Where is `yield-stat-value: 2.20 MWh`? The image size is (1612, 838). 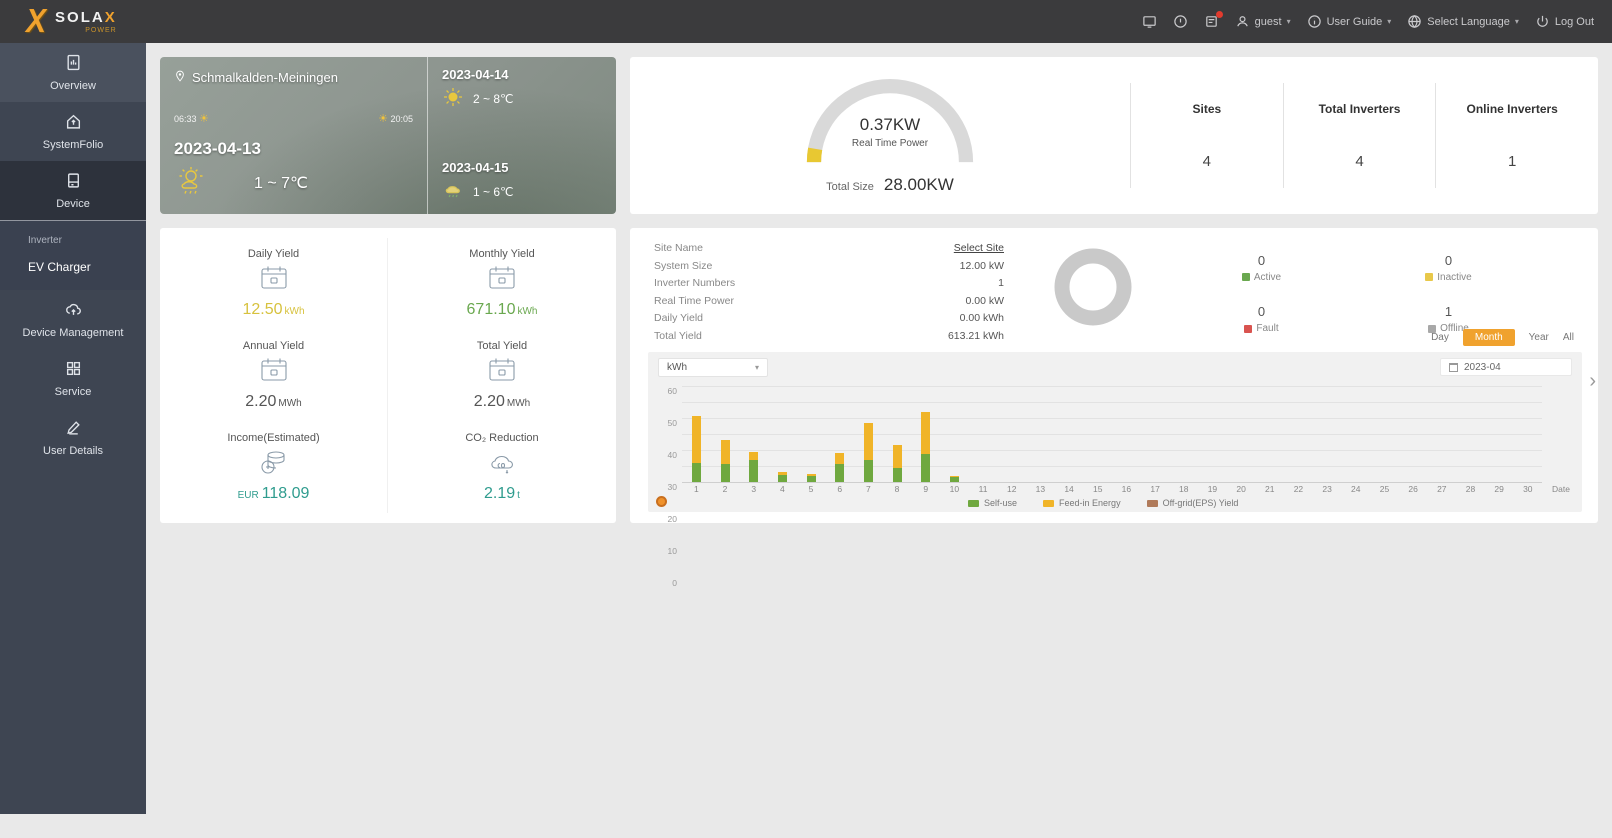
yield-stat-value: 2.20 MWh is located at coordinates (273, 401).